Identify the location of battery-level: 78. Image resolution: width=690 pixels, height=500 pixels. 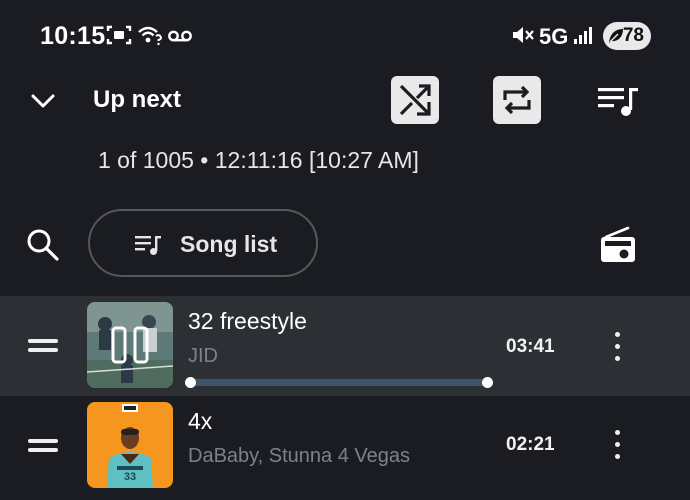
(633, 35).